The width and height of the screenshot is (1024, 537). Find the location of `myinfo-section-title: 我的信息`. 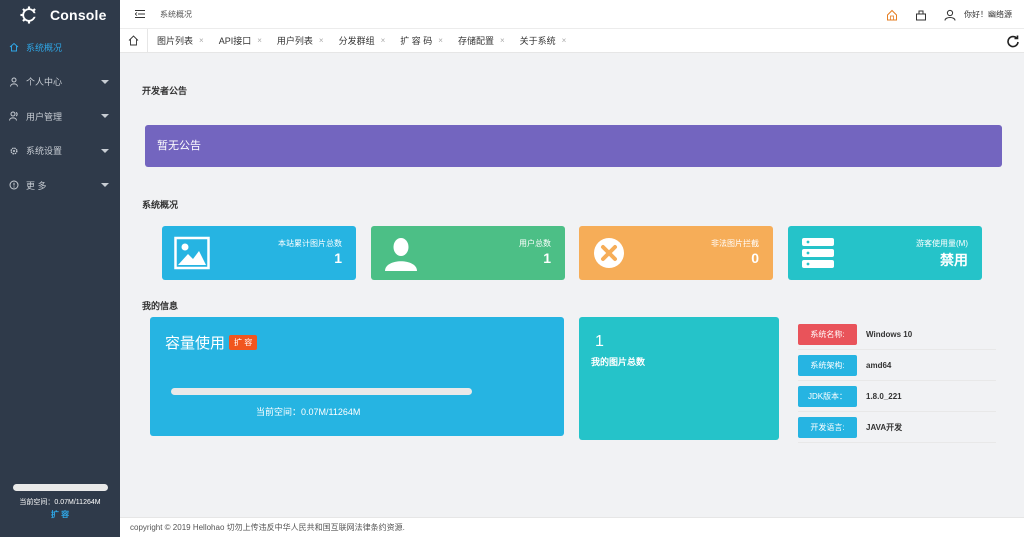

myinfo-section-title: 我的信息 is located at coordinates (160, 306).